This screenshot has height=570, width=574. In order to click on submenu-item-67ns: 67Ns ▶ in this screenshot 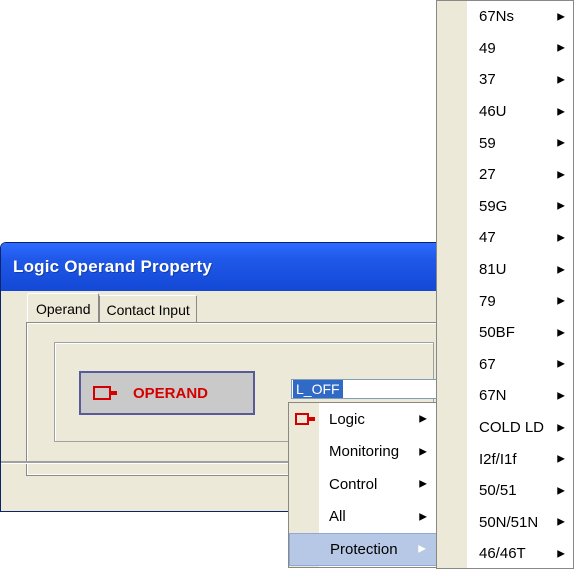, I will do `click(505, 17)`.